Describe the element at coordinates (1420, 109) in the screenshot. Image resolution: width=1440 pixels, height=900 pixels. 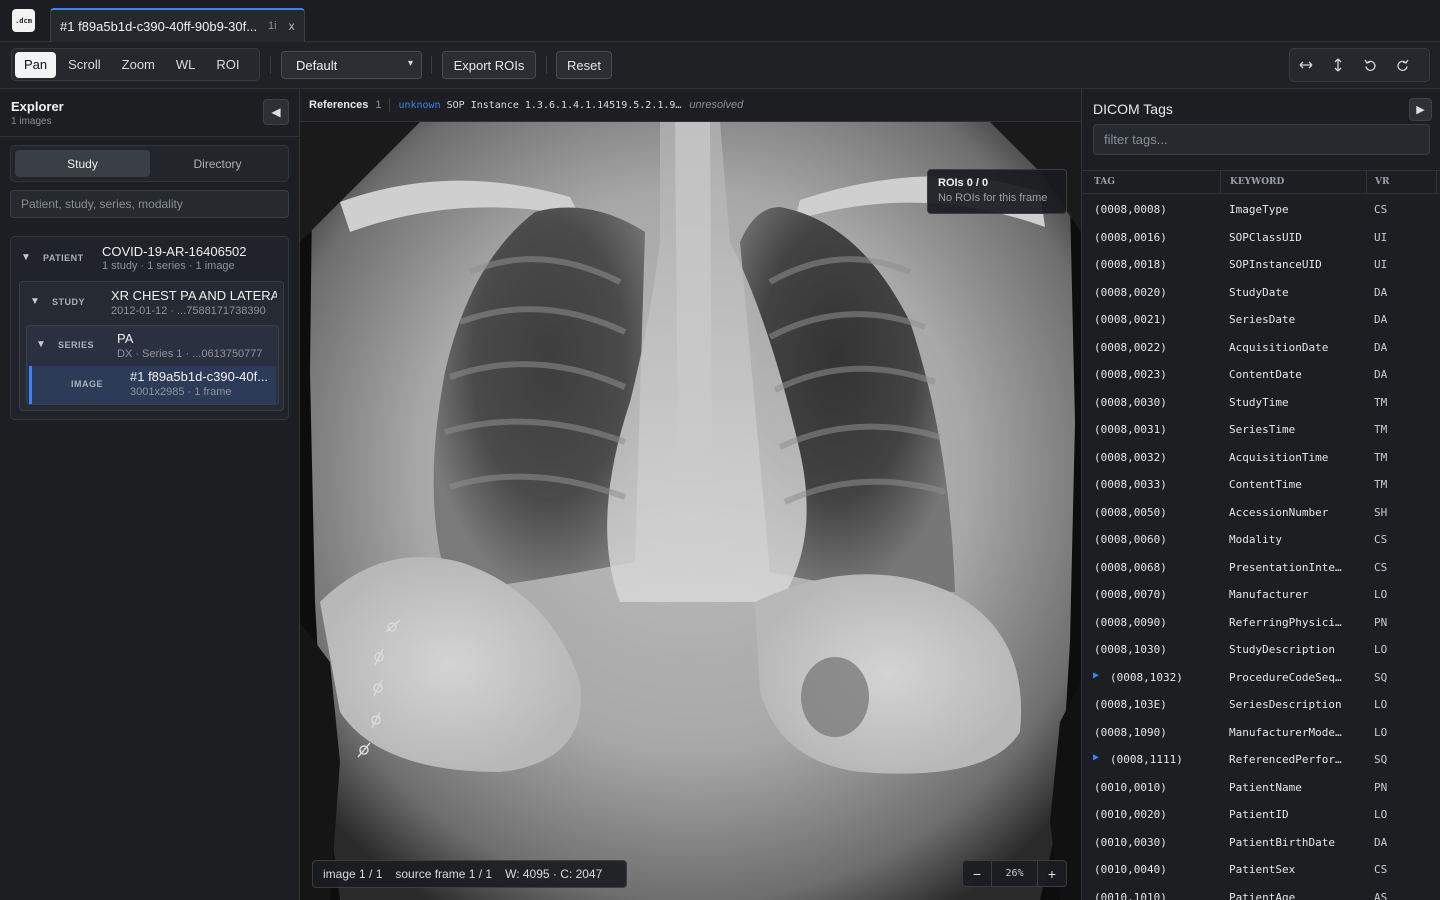
I see `collapse-tags-button: ▶` at that location.